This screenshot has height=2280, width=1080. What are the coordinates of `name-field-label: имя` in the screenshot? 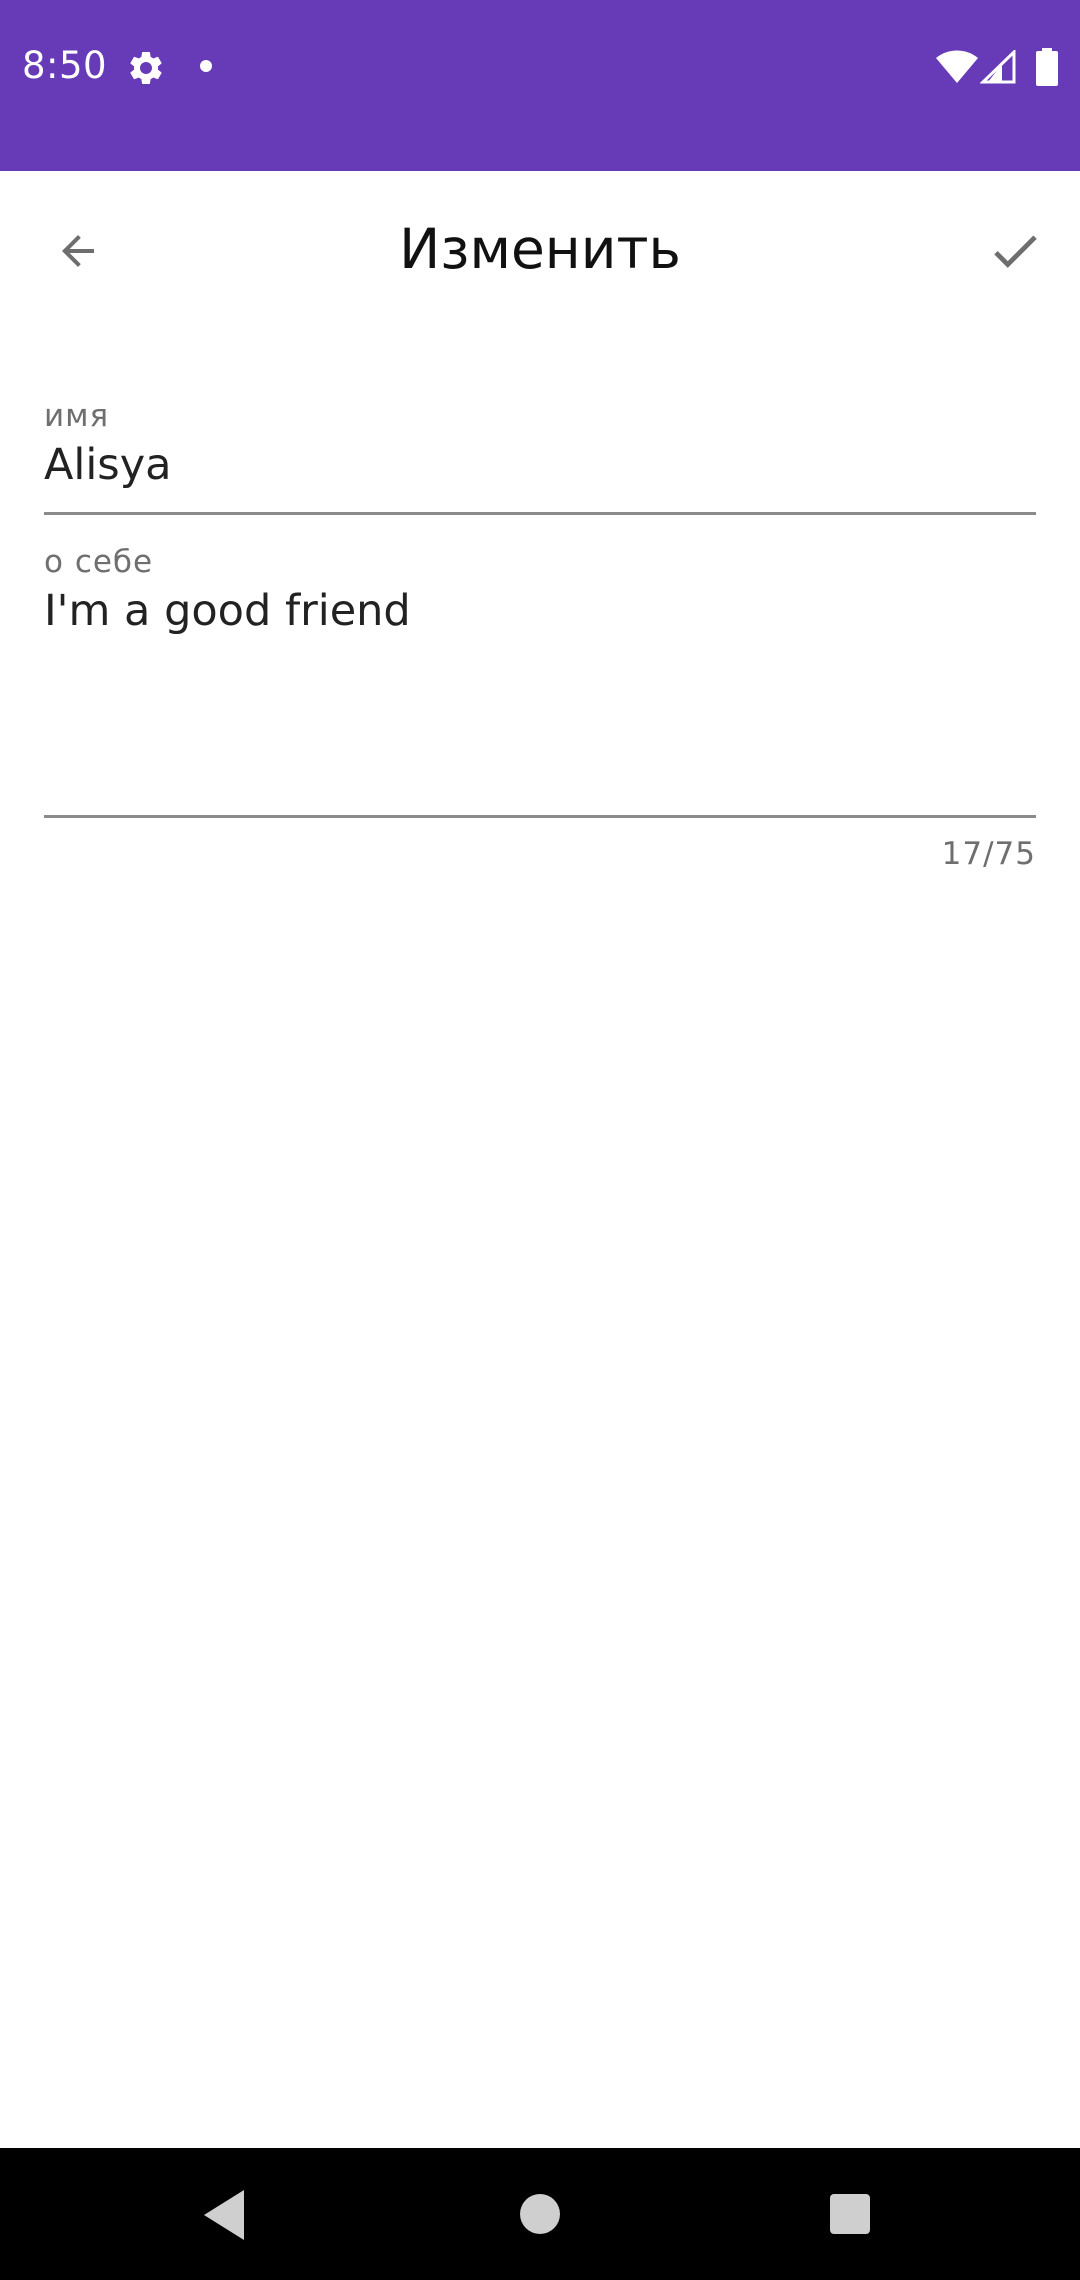 It's located at (77, 416).